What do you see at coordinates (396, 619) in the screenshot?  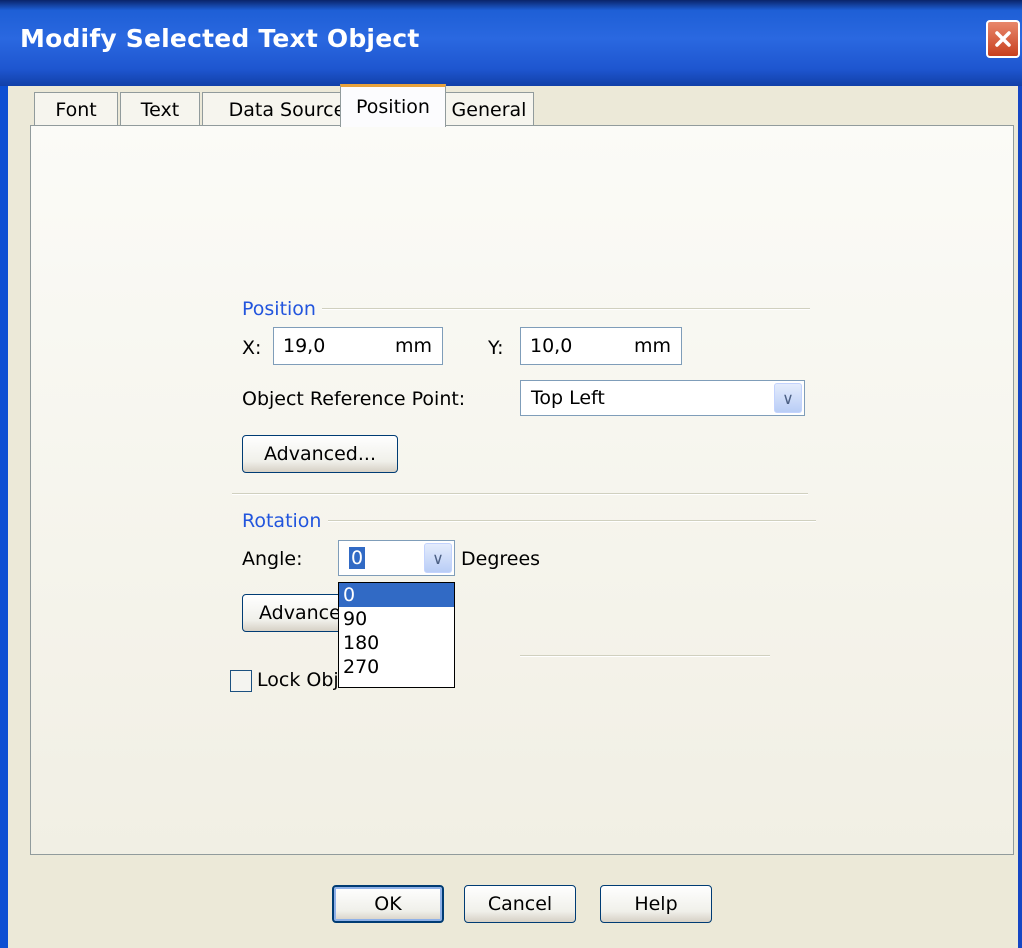 I see `angle-option-90: 90` at bounding box center [396, 619].